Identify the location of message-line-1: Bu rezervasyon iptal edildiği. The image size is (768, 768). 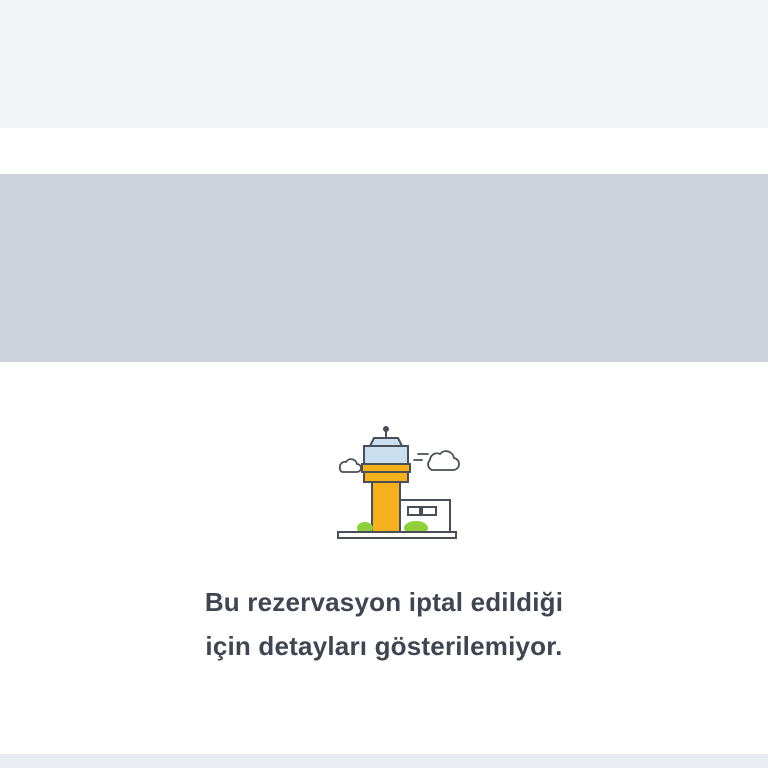
(384, 602).